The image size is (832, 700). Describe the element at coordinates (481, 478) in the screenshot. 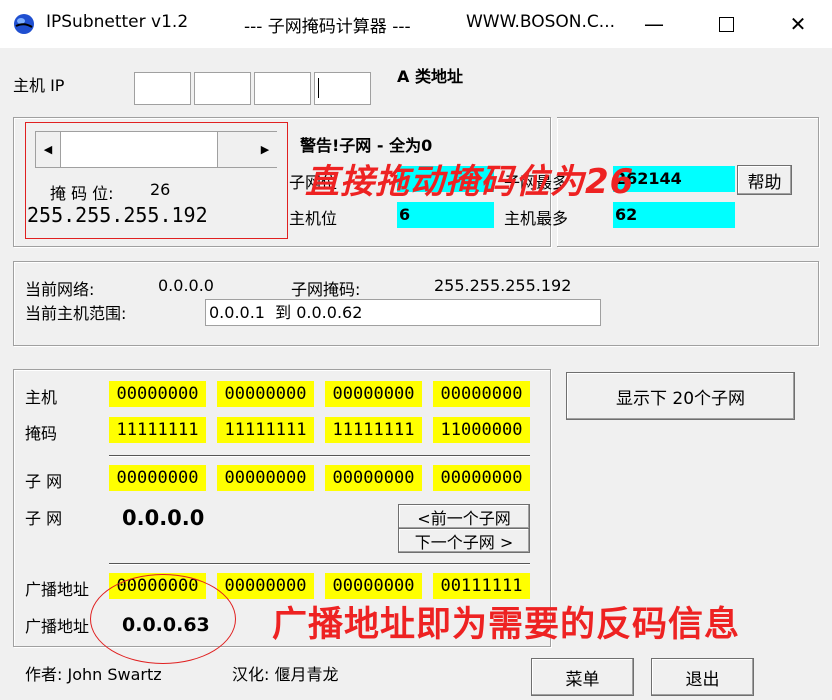

I see `subnet-bits-octet-4: 00000000` at that location.